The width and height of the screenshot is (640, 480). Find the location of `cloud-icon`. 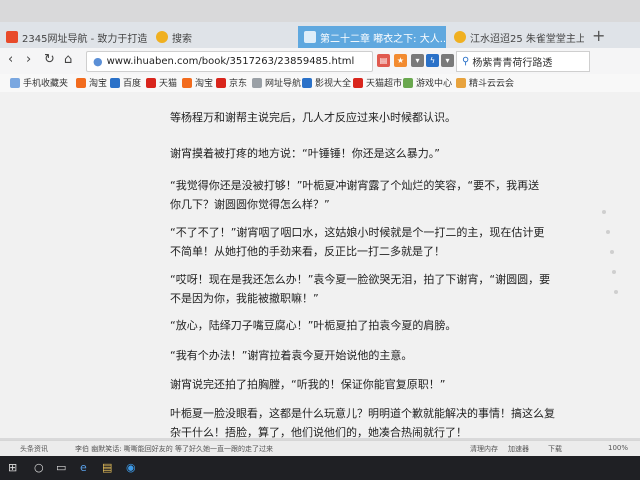

cloud-icon is located at coordinates (461, 82).